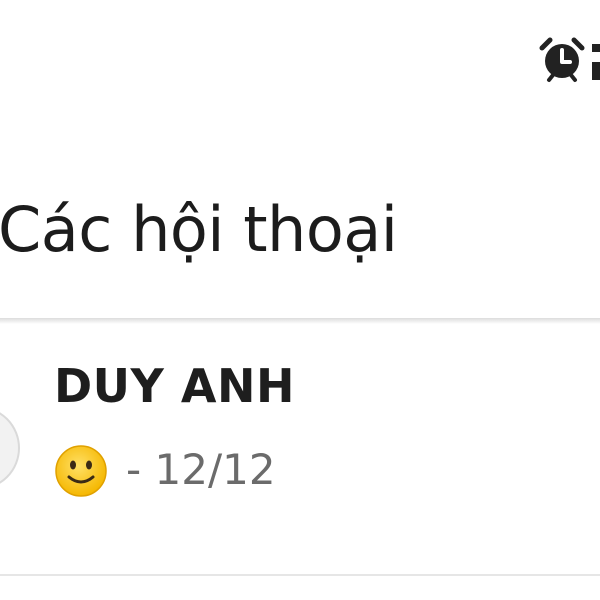 This screenshot has width=600, height=600. What do you see at coordinates (562, 59) in the screenshot?
I see `alarm-clock-icon` at bounding box center [562, 59].